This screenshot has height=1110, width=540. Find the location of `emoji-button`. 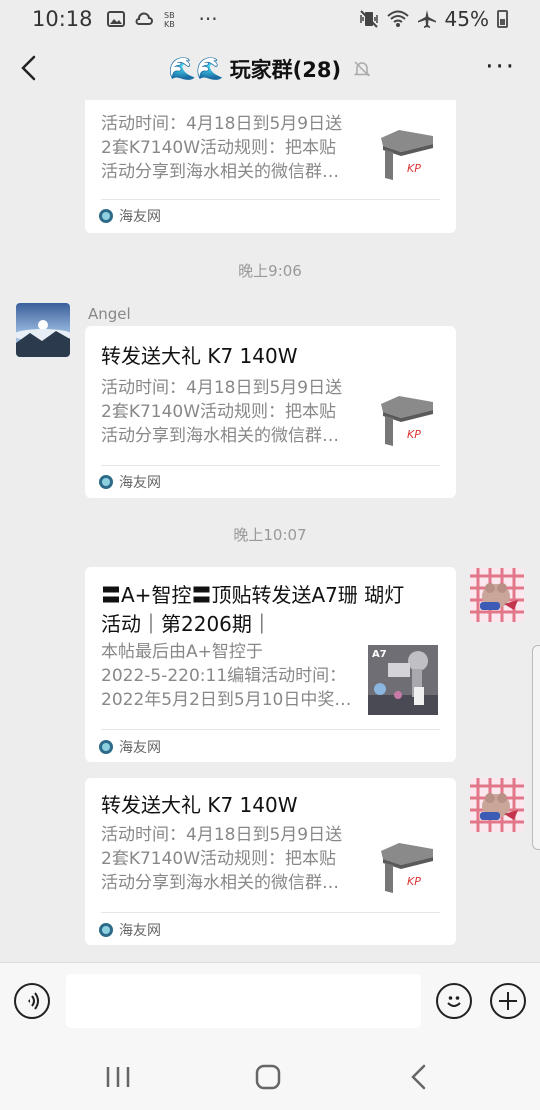

emoji-button is located at coordinates (454, 1001).